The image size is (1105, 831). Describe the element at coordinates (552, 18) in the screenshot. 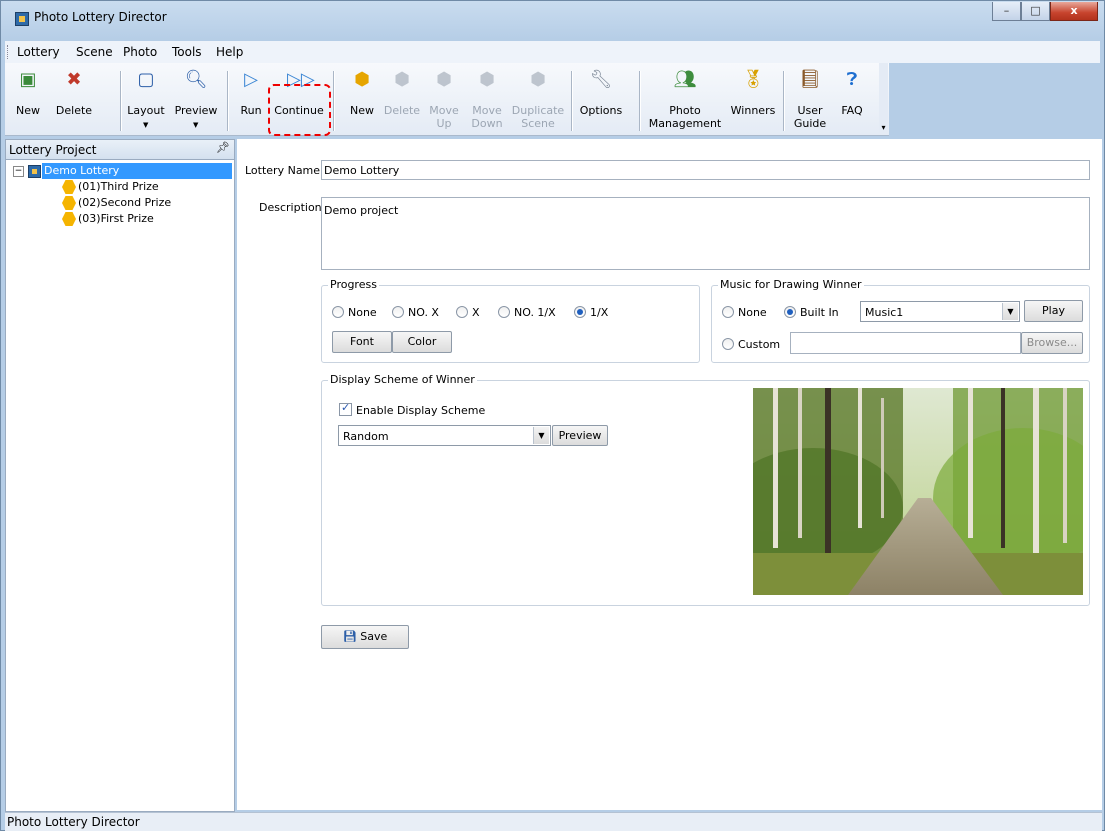

I see `title-bar: Photo Lottery Director – □ x` at that location.